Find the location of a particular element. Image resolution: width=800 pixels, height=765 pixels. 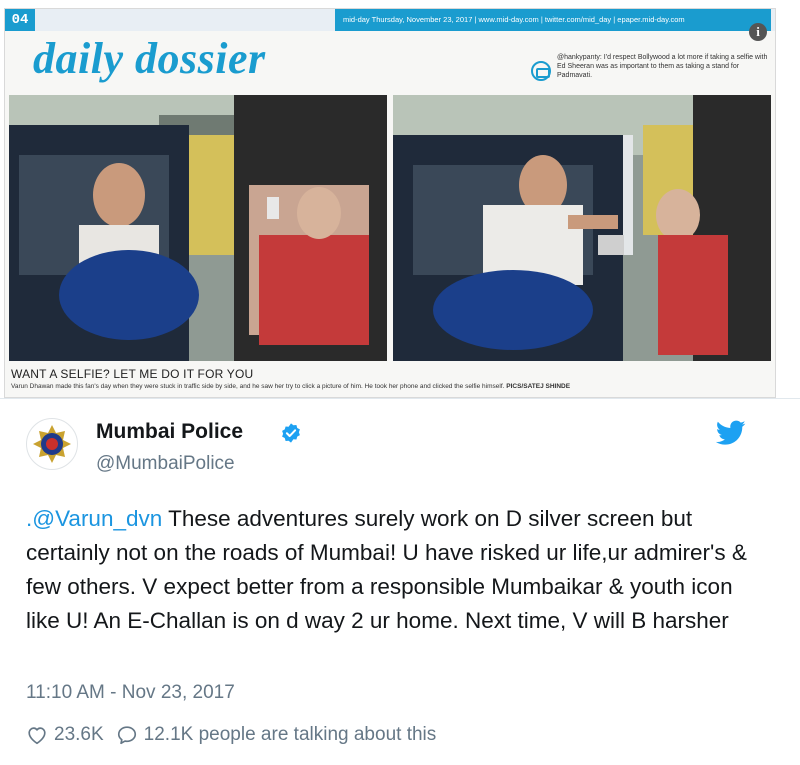

twitter-bird-icon is located at coordinates (731, 433).